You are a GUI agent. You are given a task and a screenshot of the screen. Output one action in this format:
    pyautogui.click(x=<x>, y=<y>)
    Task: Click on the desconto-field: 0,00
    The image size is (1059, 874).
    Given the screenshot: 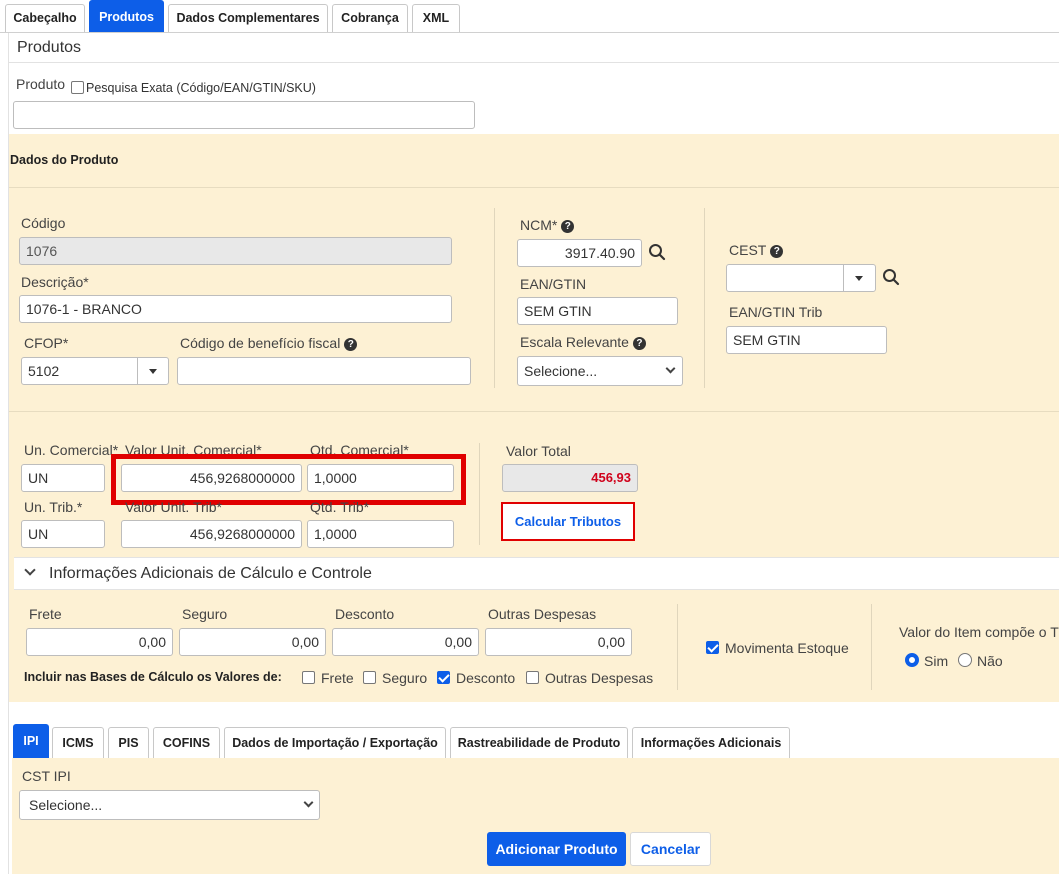 What is the action you would take?
    pyautogui.click(x=405, y=642)
    